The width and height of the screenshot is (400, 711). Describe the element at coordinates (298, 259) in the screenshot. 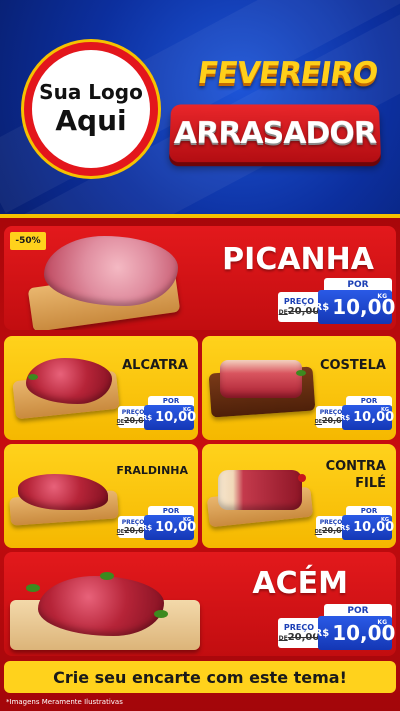

I see `product-name: PICANHA` at that location.